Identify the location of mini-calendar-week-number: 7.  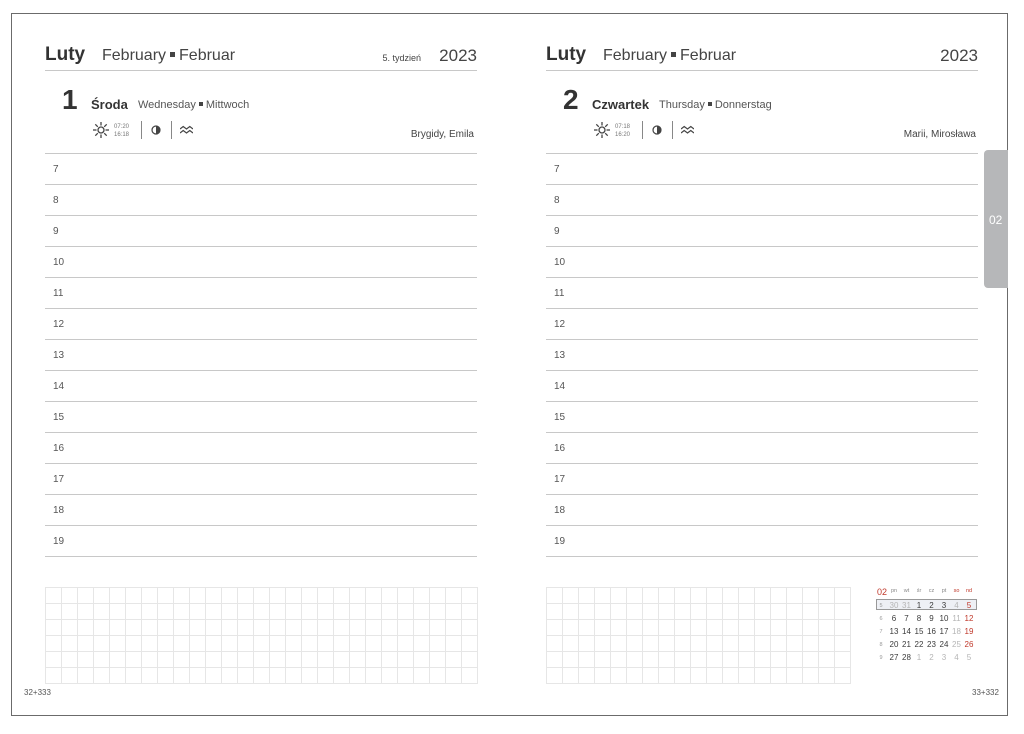
(881, 632).